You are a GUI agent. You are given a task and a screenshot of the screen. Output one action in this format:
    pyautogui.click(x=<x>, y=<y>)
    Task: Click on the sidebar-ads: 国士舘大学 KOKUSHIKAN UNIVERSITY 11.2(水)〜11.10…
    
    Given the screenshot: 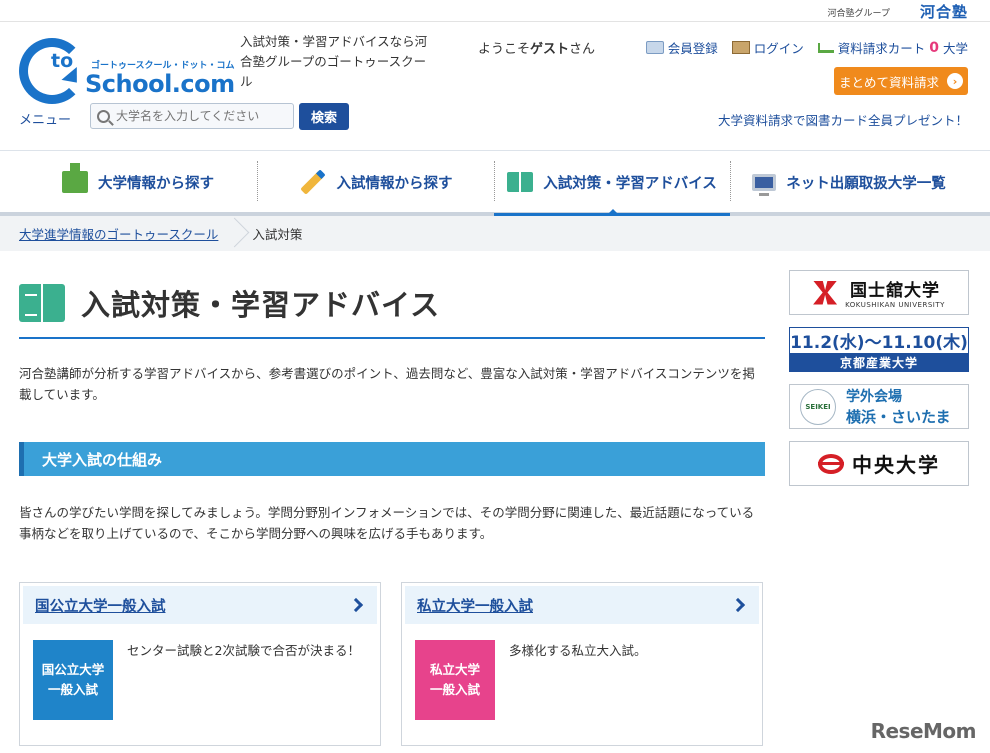 What is the action you would take?
    pyautogui.click(x=879, y=384)
    